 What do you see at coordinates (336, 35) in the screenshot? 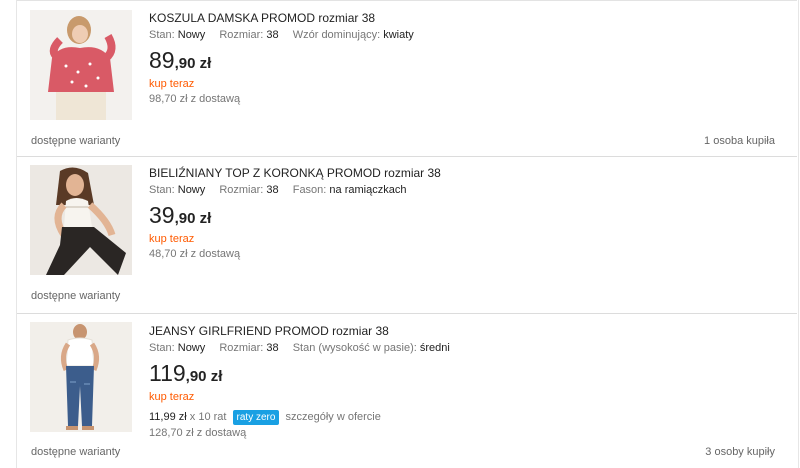
I see `param-label: Wzór dominujący:` at bounding box center [336, 35].